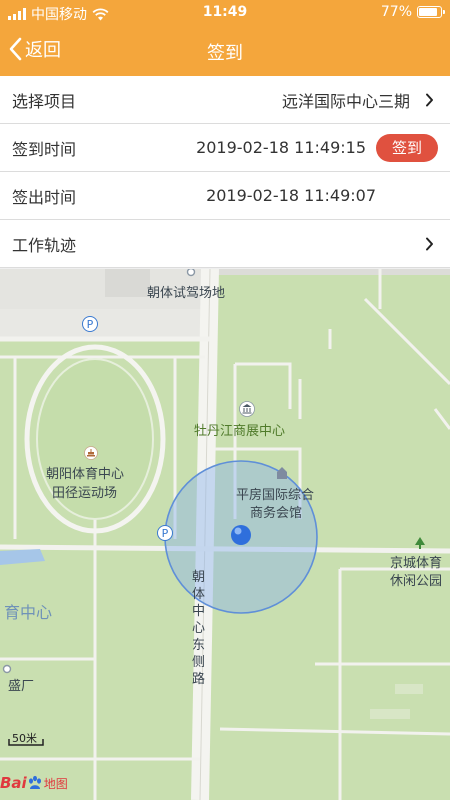  What do you see at coordinates (416, 563) in the screenshot?
I see `map-label-park-line1: 京城体育` at bounding box center [416, 563].